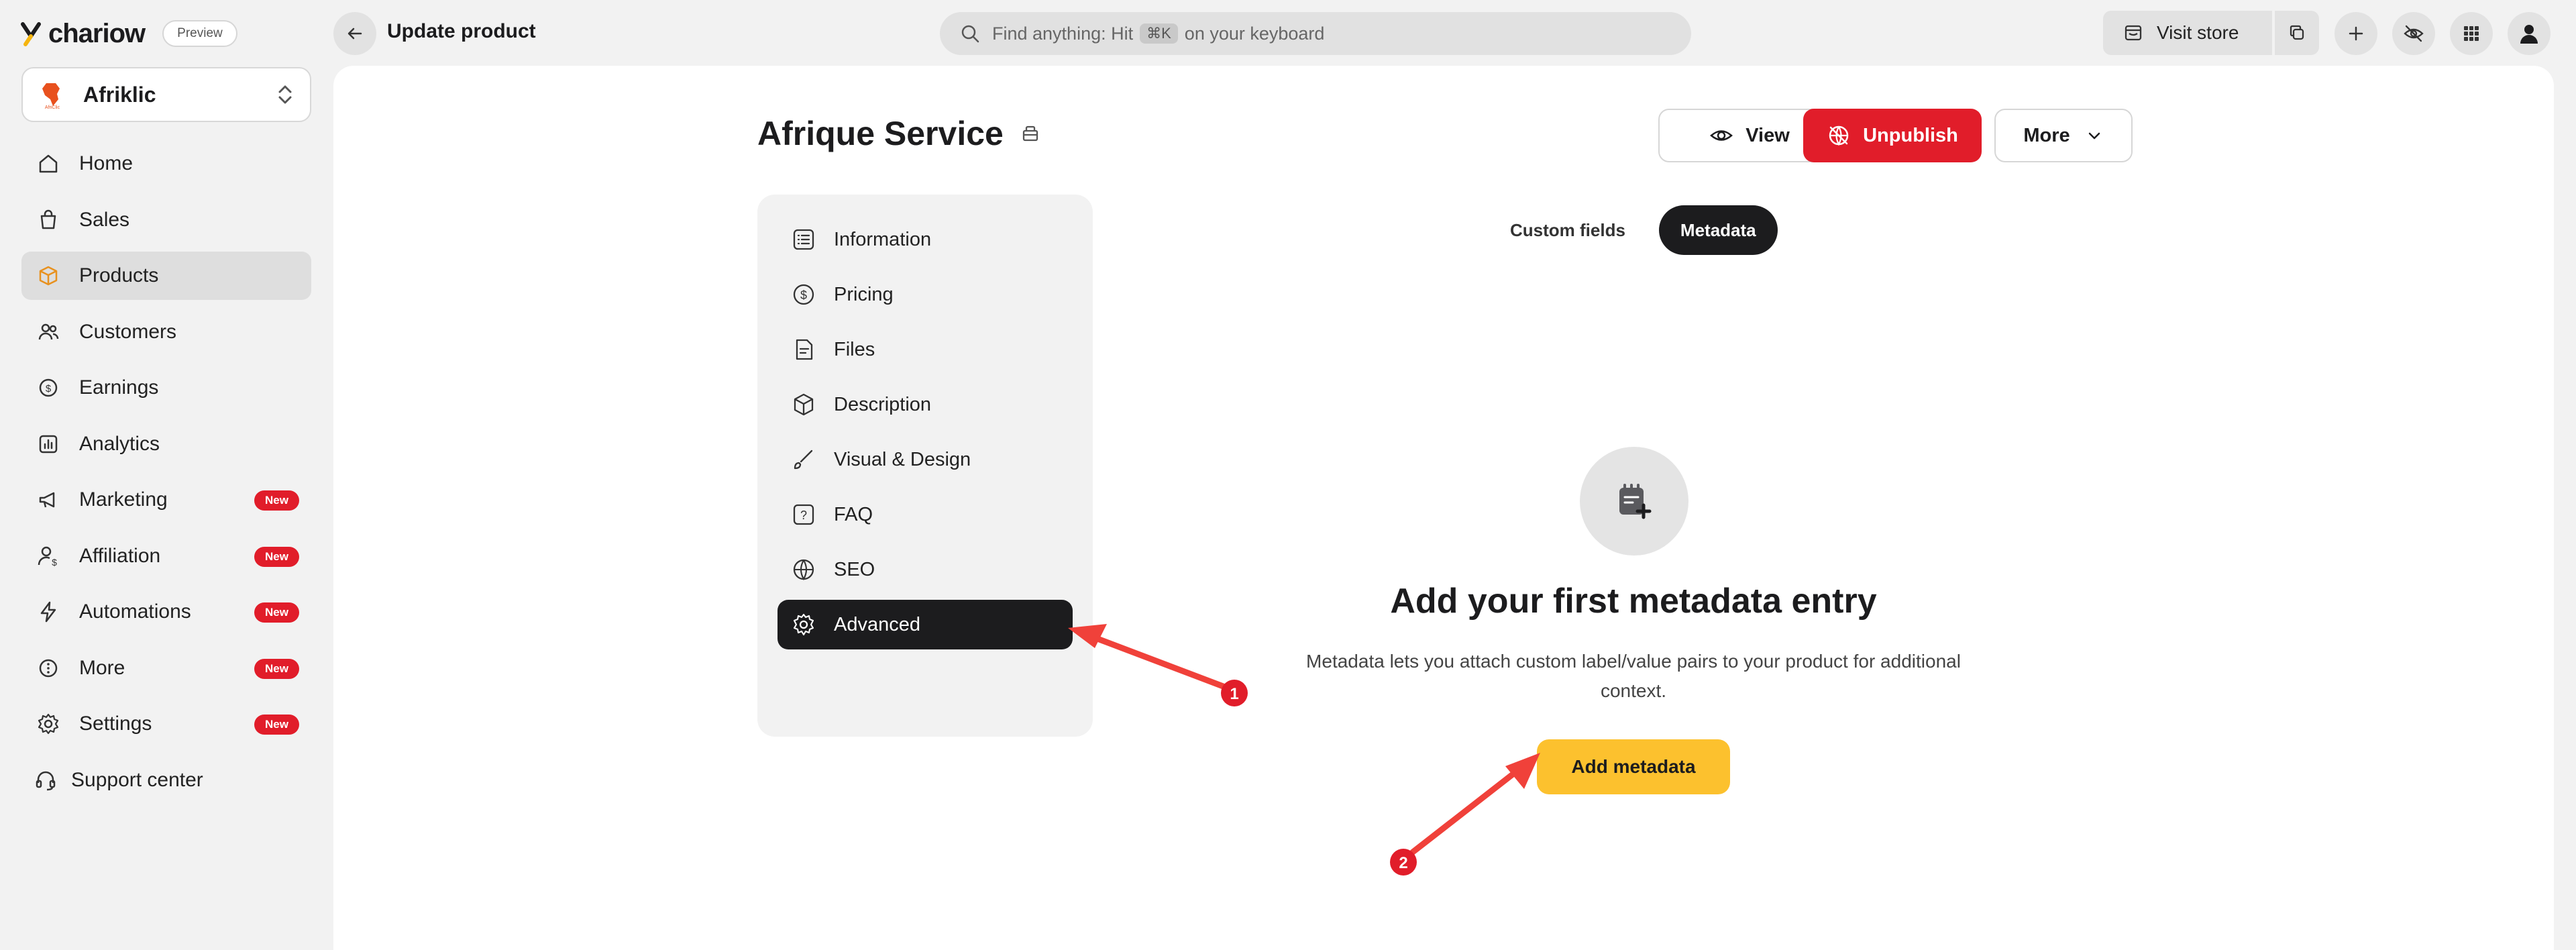 This screenshot has height=950, width=2576. I want to click on grid-icon, so click(2471, 33).